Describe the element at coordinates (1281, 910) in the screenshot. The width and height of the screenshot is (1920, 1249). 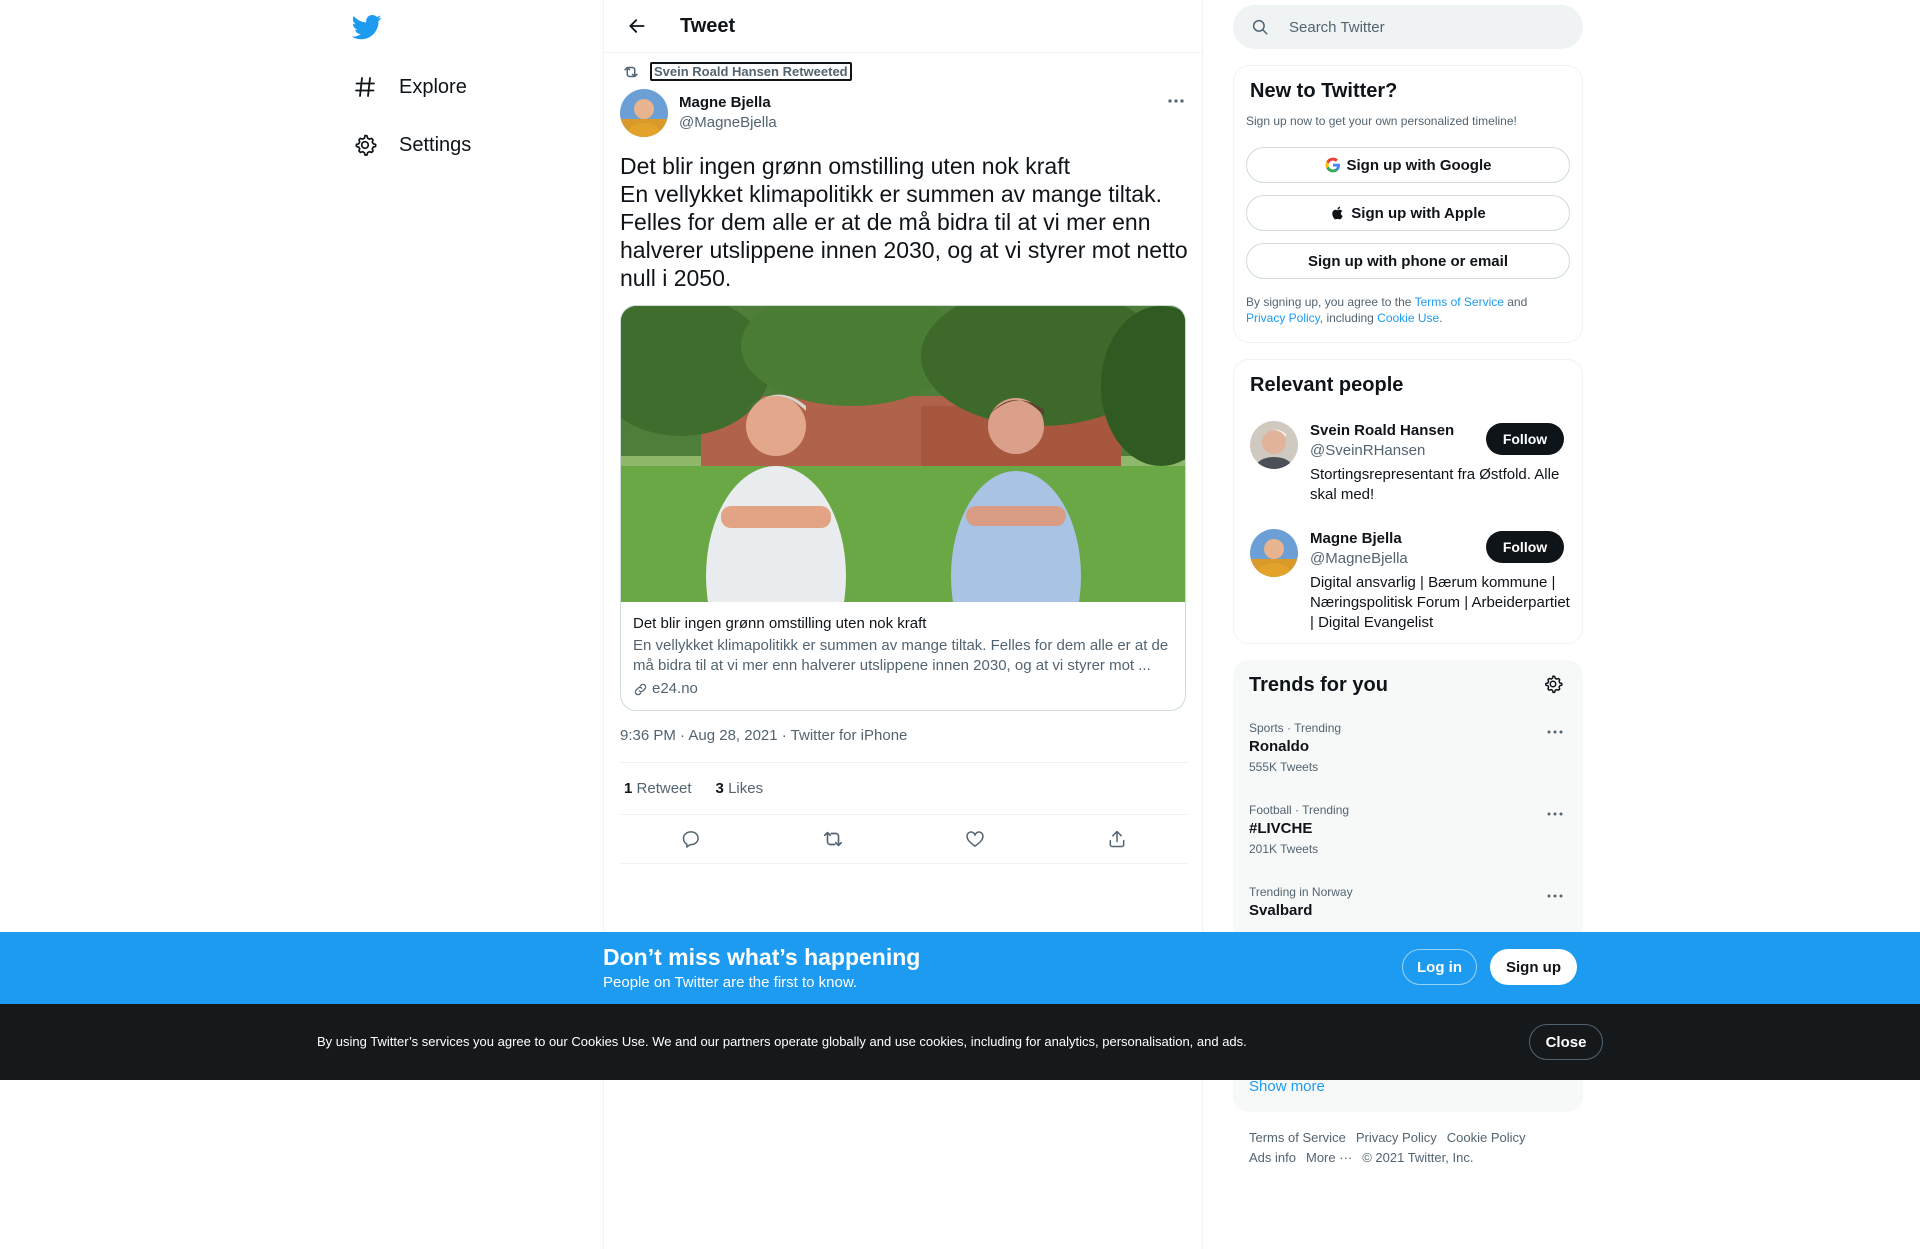
I see `trend-name: Svalbard` at that location.